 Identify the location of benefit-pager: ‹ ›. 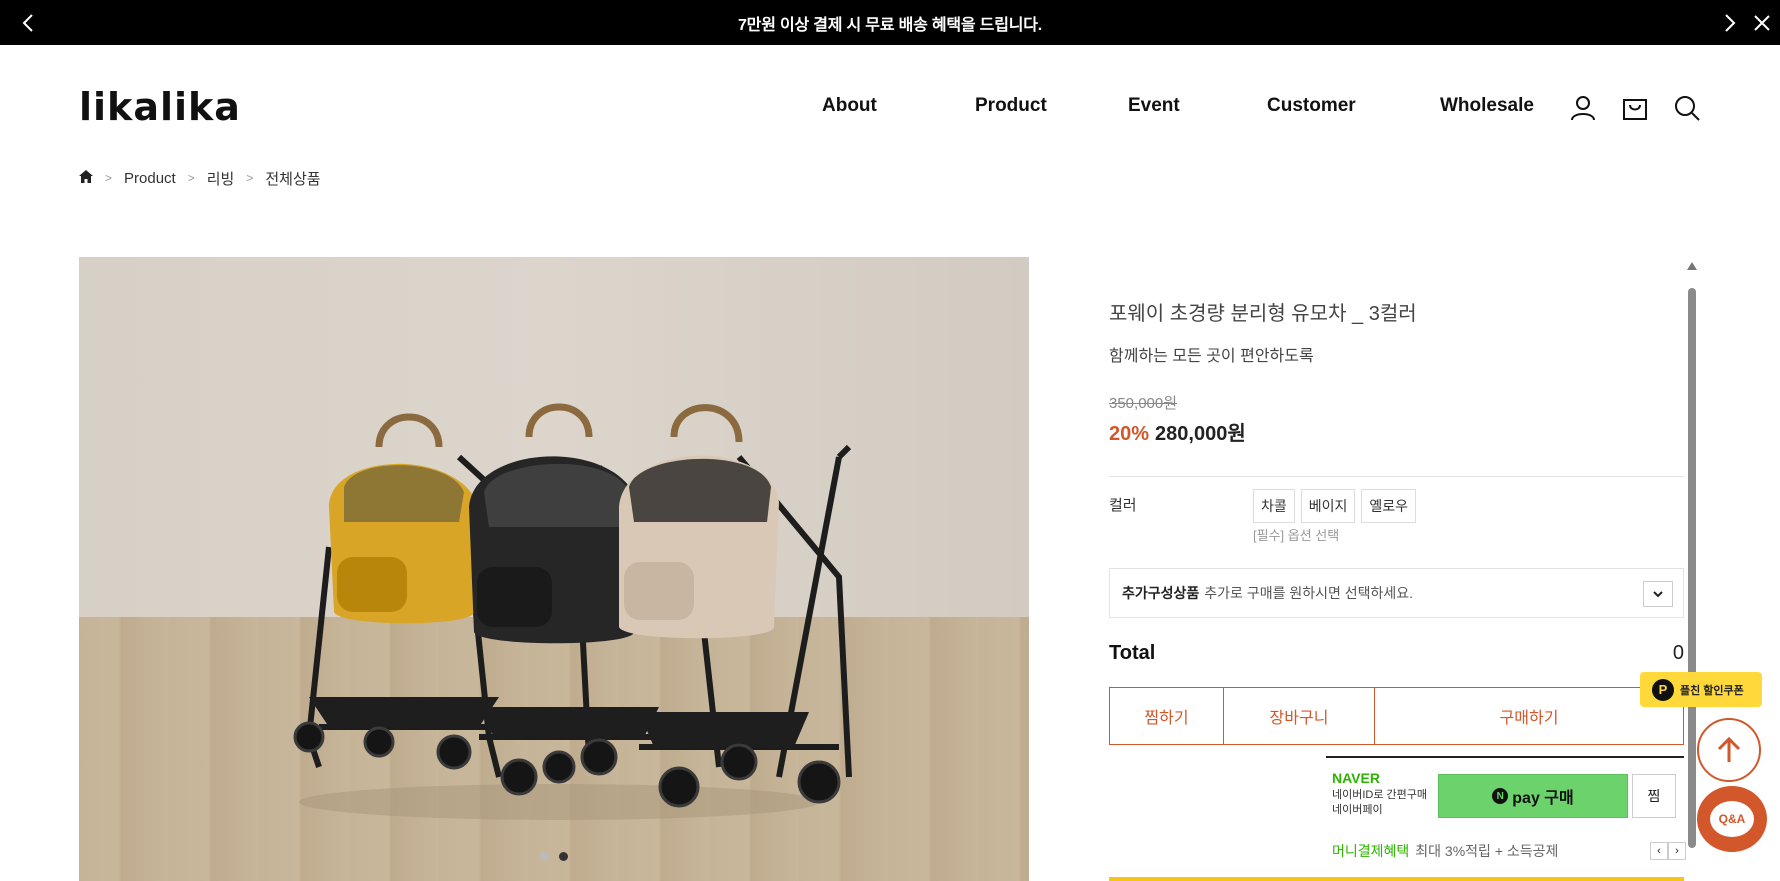
(1668, 851).